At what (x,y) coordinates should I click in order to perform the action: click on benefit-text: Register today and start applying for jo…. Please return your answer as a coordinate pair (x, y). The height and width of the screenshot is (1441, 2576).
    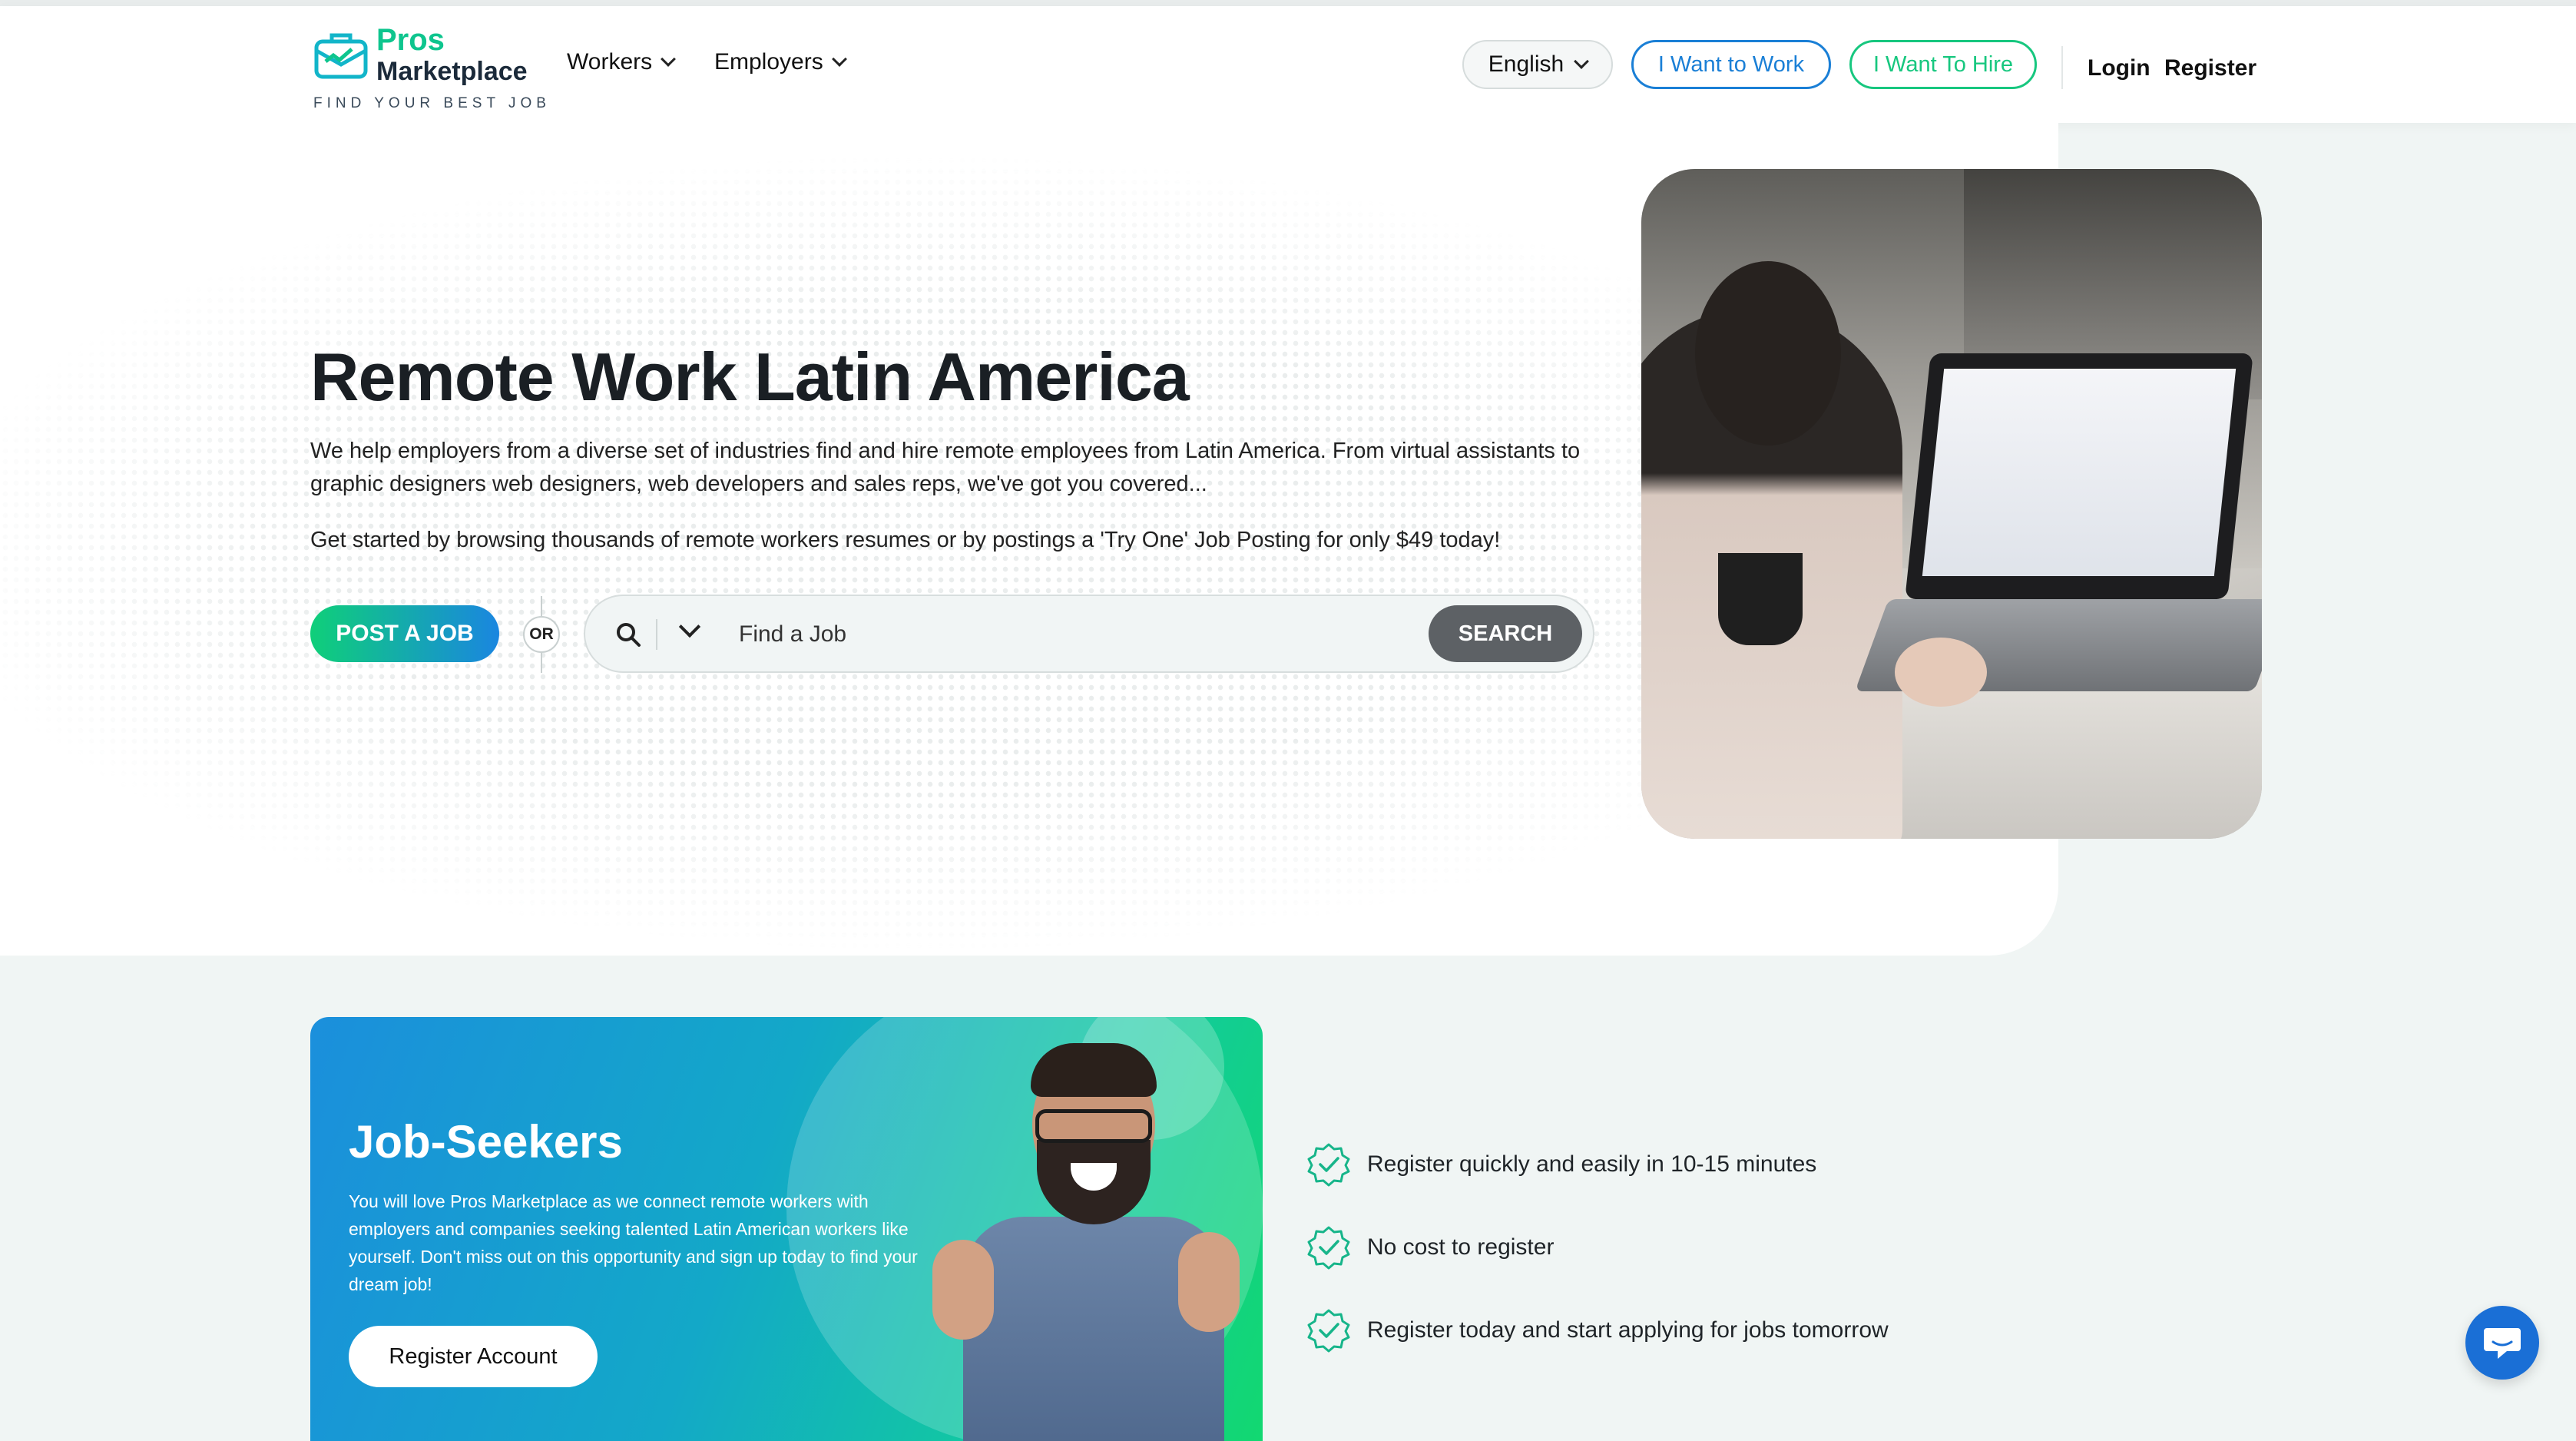
    Looking at the image, I should click on (1628, 1330).